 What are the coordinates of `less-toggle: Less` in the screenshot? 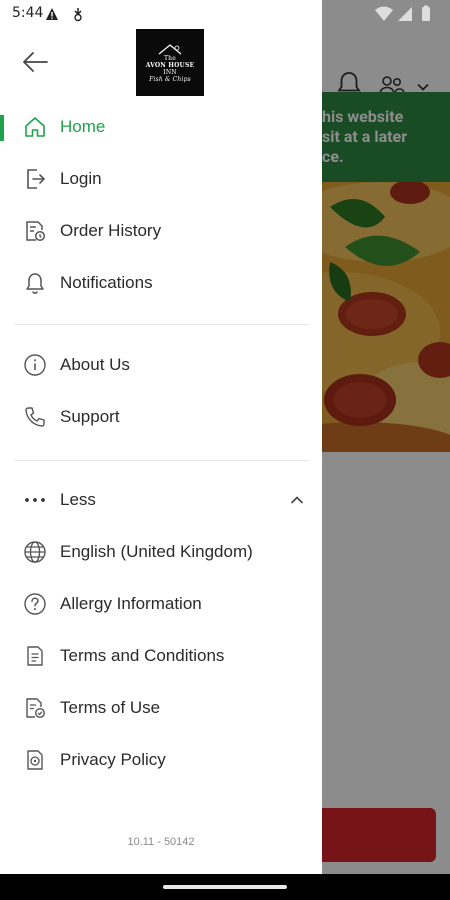 It's located at (161, 500).